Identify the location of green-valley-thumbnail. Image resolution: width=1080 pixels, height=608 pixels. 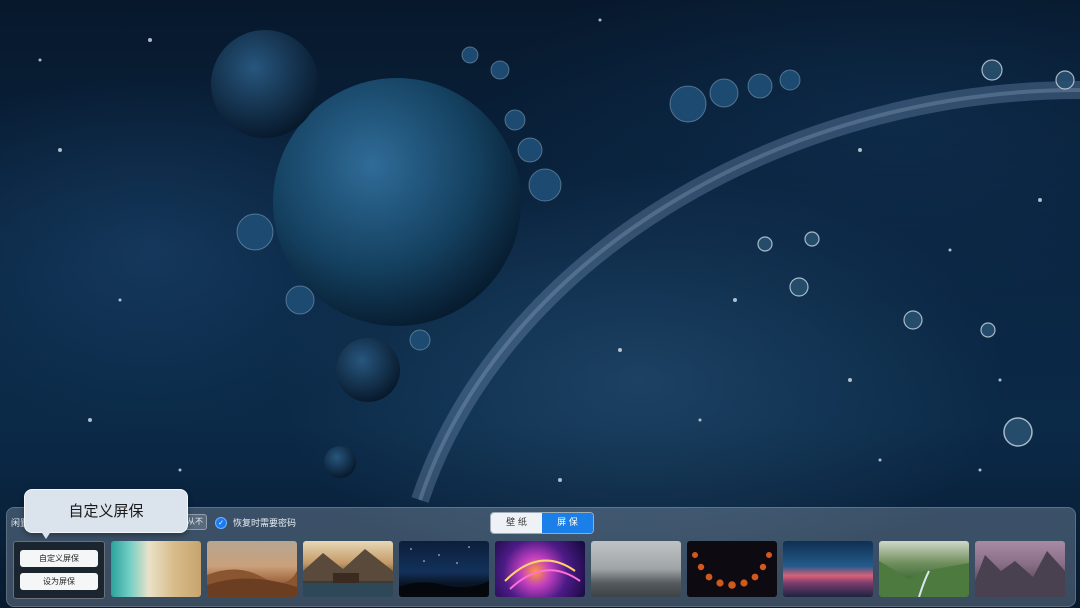
(924, 569).